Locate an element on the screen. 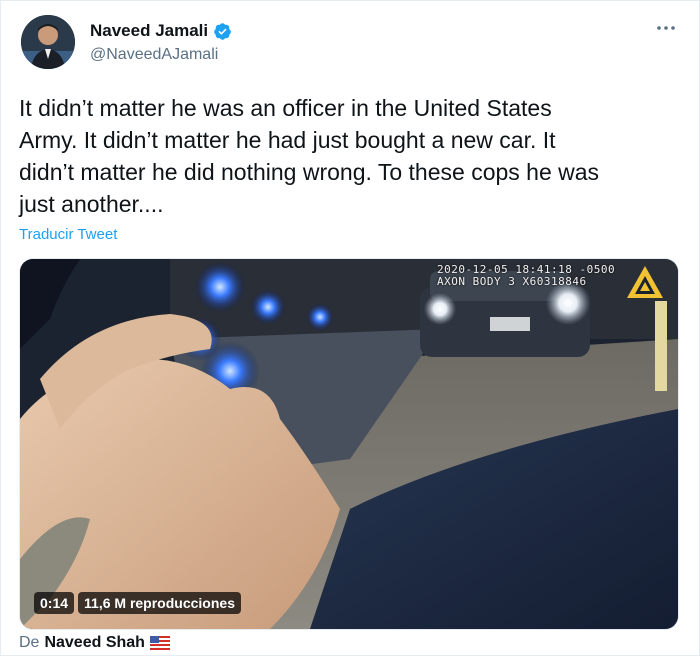 The image size is (700, 656). timestamp-line-2: AXON BODY 3 X60318846 is located at coordinates (512, 281).